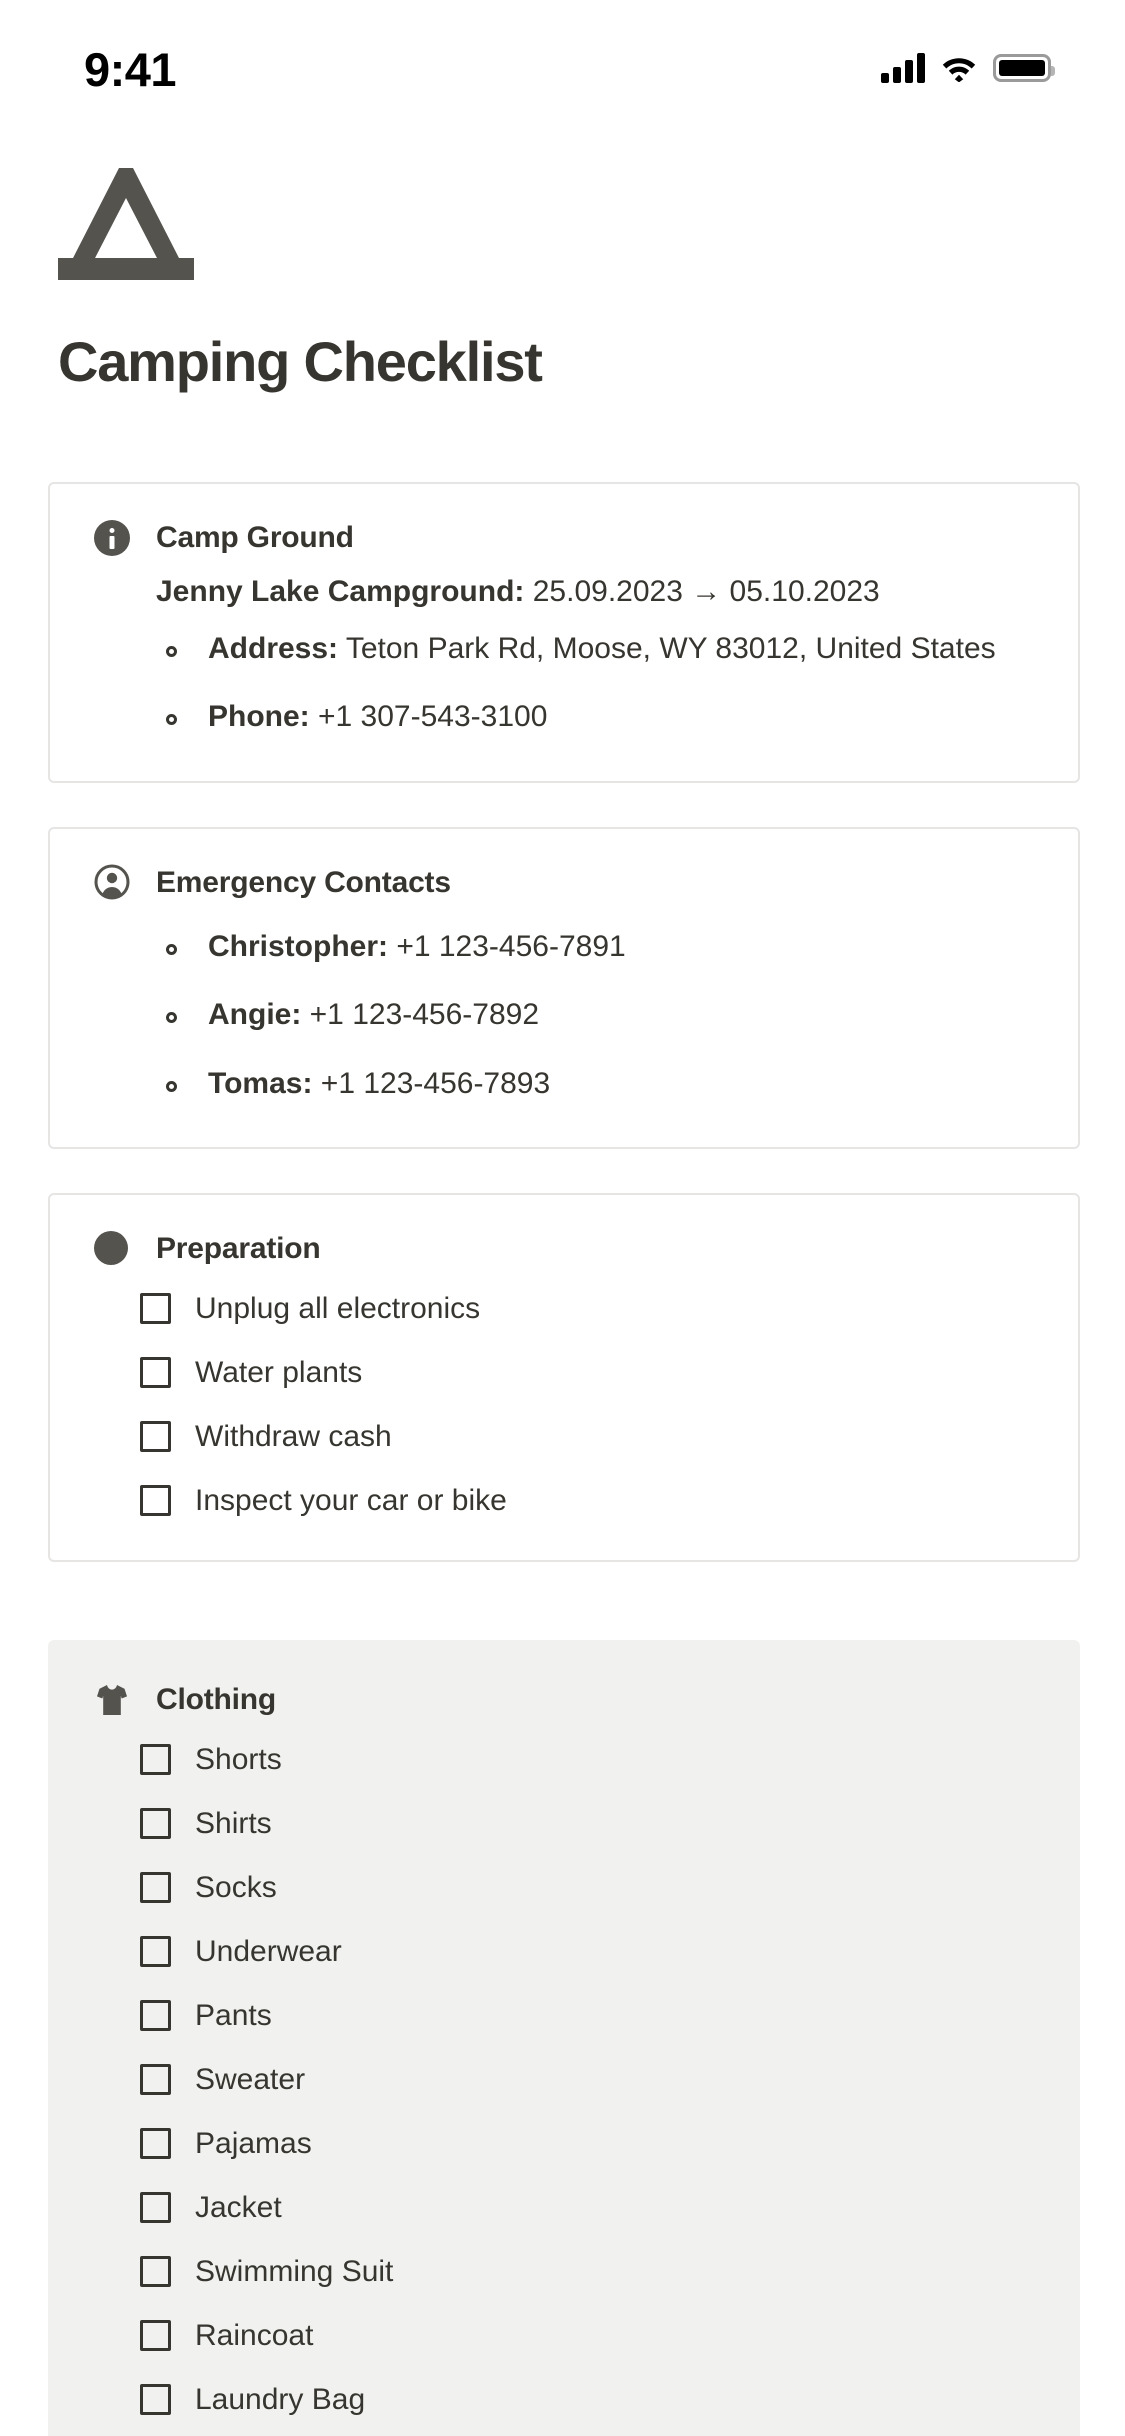 This screenshot has width=1125, height=2436. What do you see at coordinates (587, 1308) in the screenshot?
I see `list-item: Unplug all electronics` at bounding box center [587, 1308].